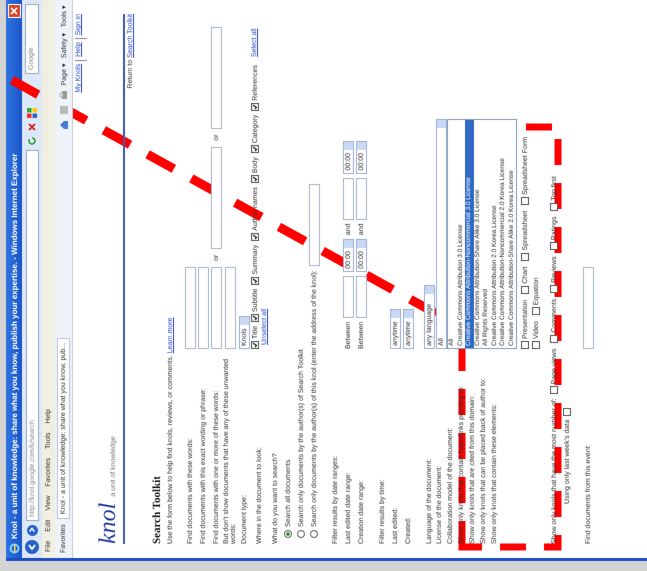  What do you see at coordinates (32, 547) in the screenshot?
I see `back-button` at bounding box center [32, 547].